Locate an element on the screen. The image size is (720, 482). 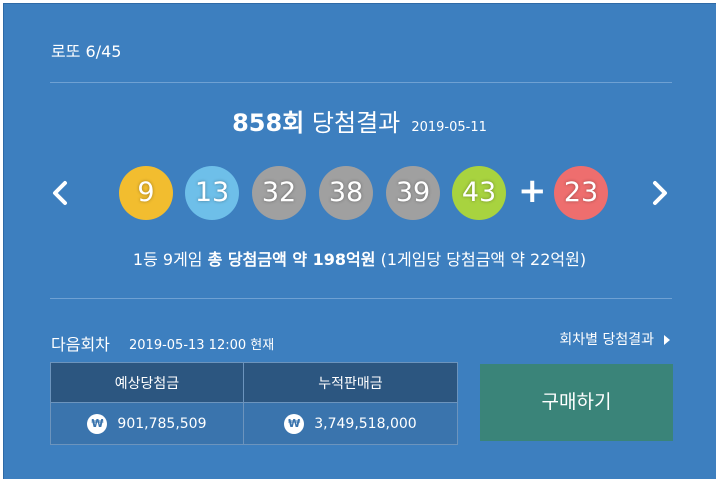
results-by-round-link: 회차별 당첨결과 is located at coordinates (614, 339).